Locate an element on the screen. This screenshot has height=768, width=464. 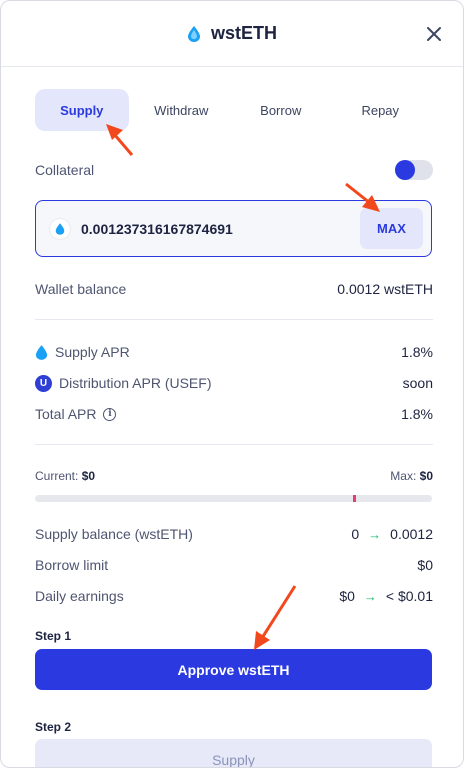
action-tabs: Supply Withdraw Borrow Repay is located at coordinates (234, 110).